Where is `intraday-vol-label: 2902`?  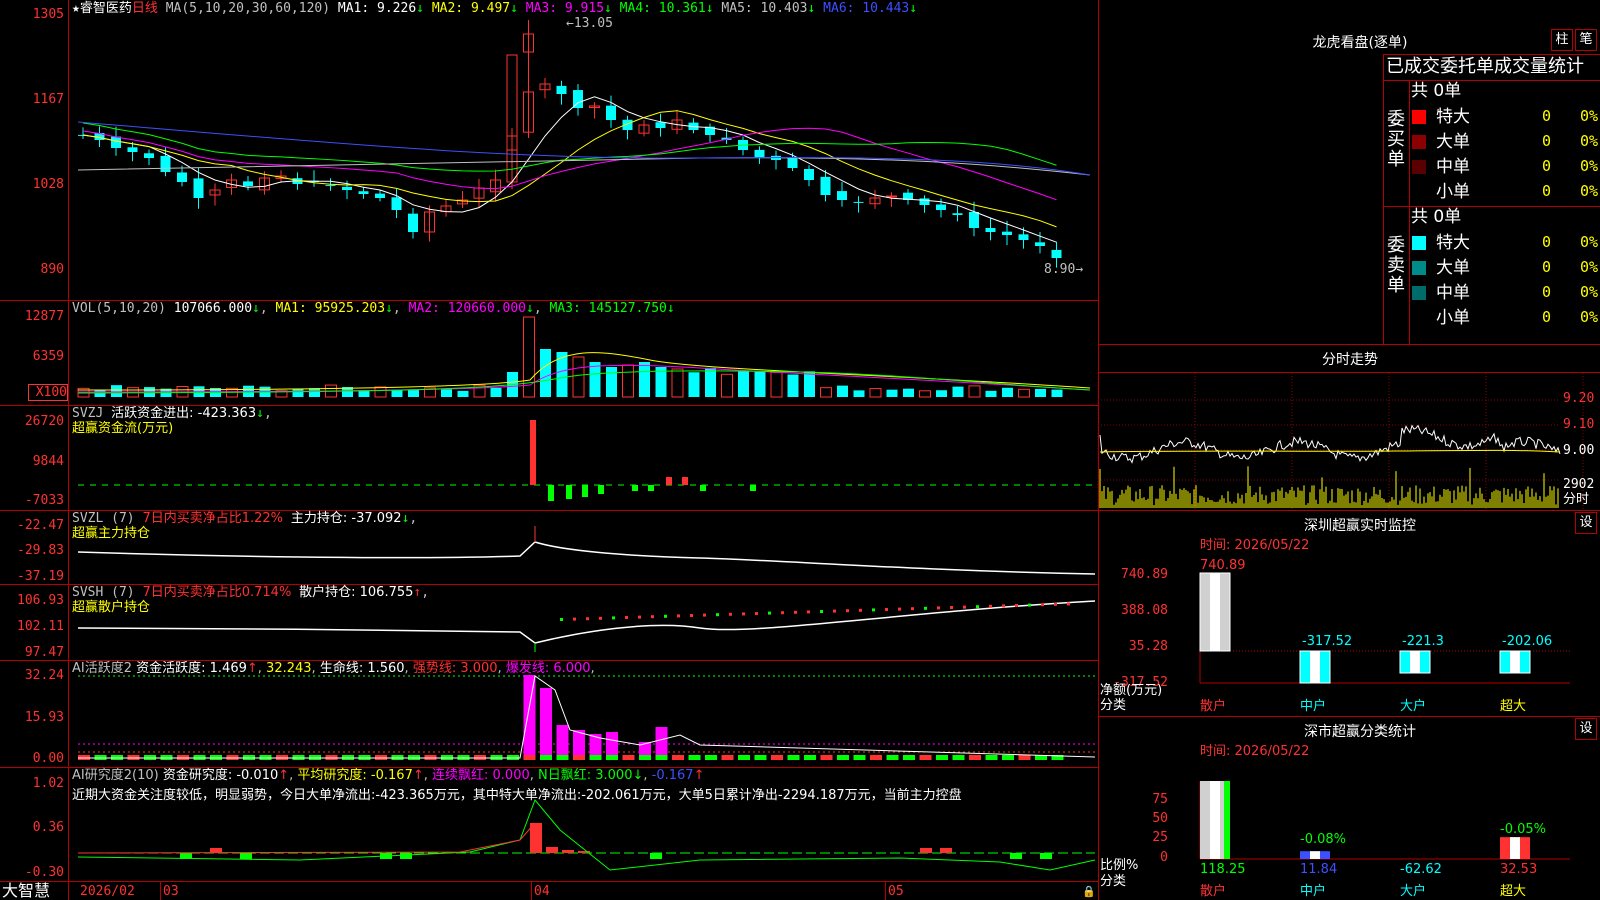
intraday-vol-label: 2902 is located at coordinates (1579, 484).